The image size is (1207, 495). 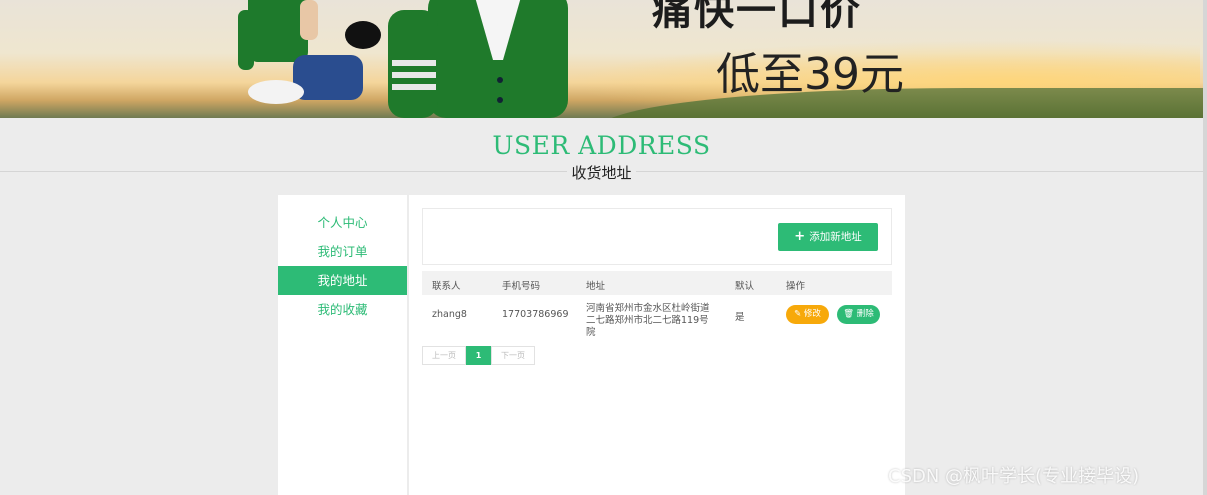 What do you see at coordinates (535, 314) in the screenshot?
I see `row-phone: 17703786969` at bounding box center [535, 314].